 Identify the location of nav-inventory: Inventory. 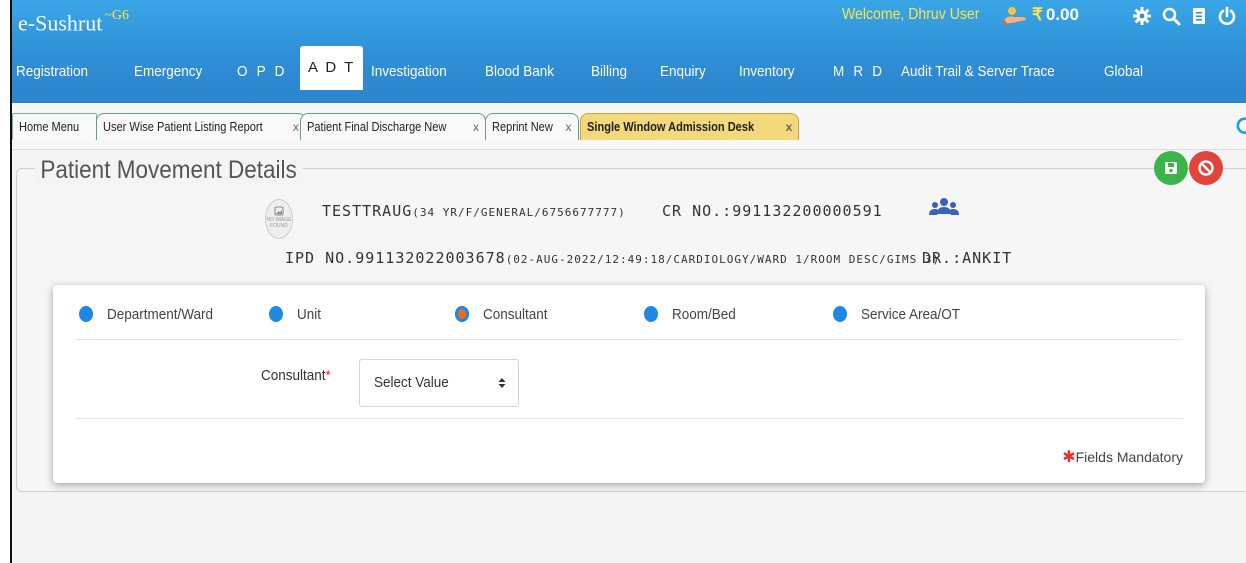
(767, 72).